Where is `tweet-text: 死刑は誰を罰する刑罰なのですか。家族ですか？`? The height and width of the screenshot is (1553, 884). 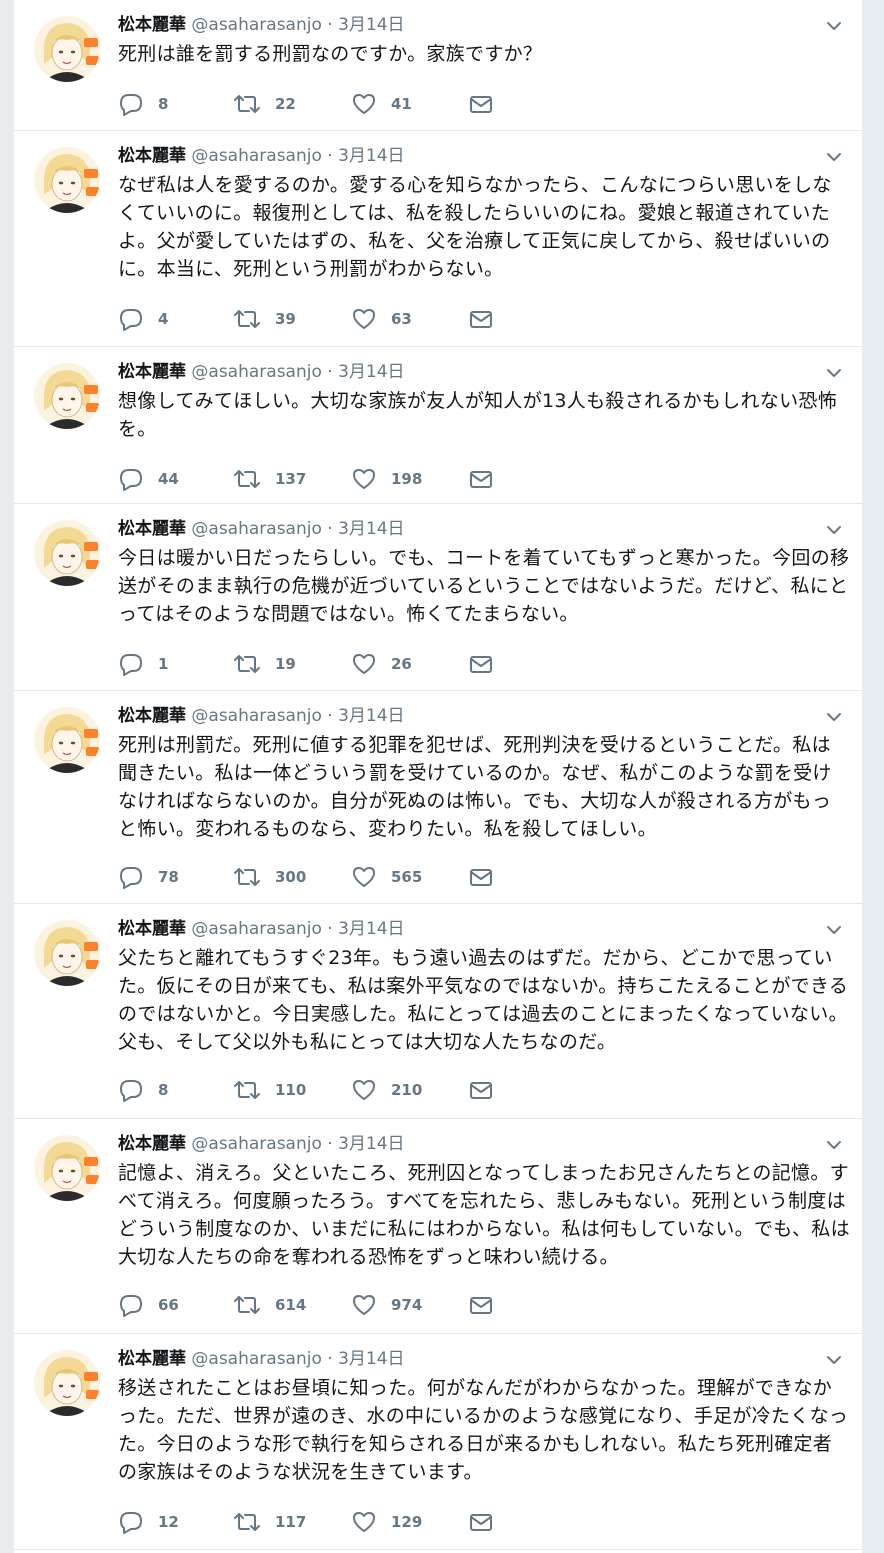 tweet-text: 死刑は誰を罰する刑罰なのですか。家族ですか？ is located at coordinates (330, 54).